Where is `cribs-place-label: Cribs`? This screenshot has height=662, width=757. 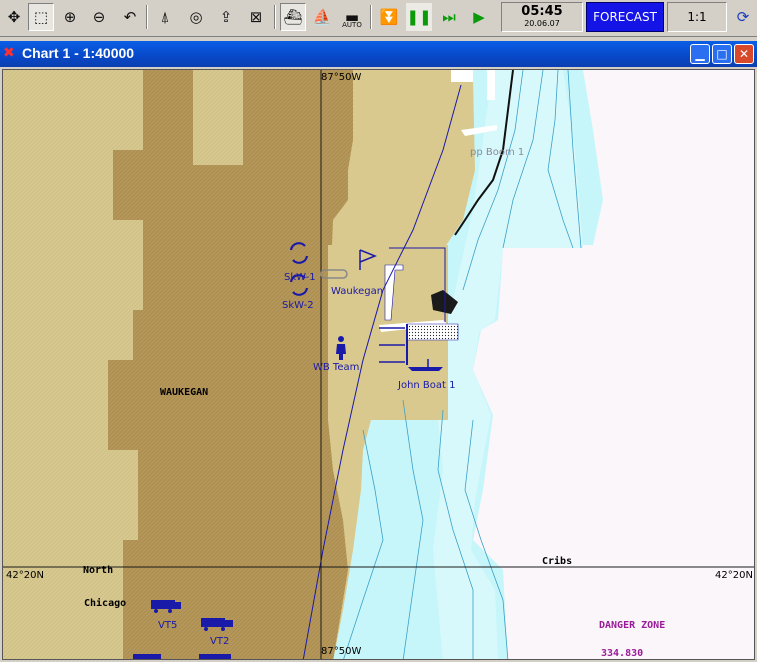
cribs-place-label: Cribs is located at coordinates (557, 561).